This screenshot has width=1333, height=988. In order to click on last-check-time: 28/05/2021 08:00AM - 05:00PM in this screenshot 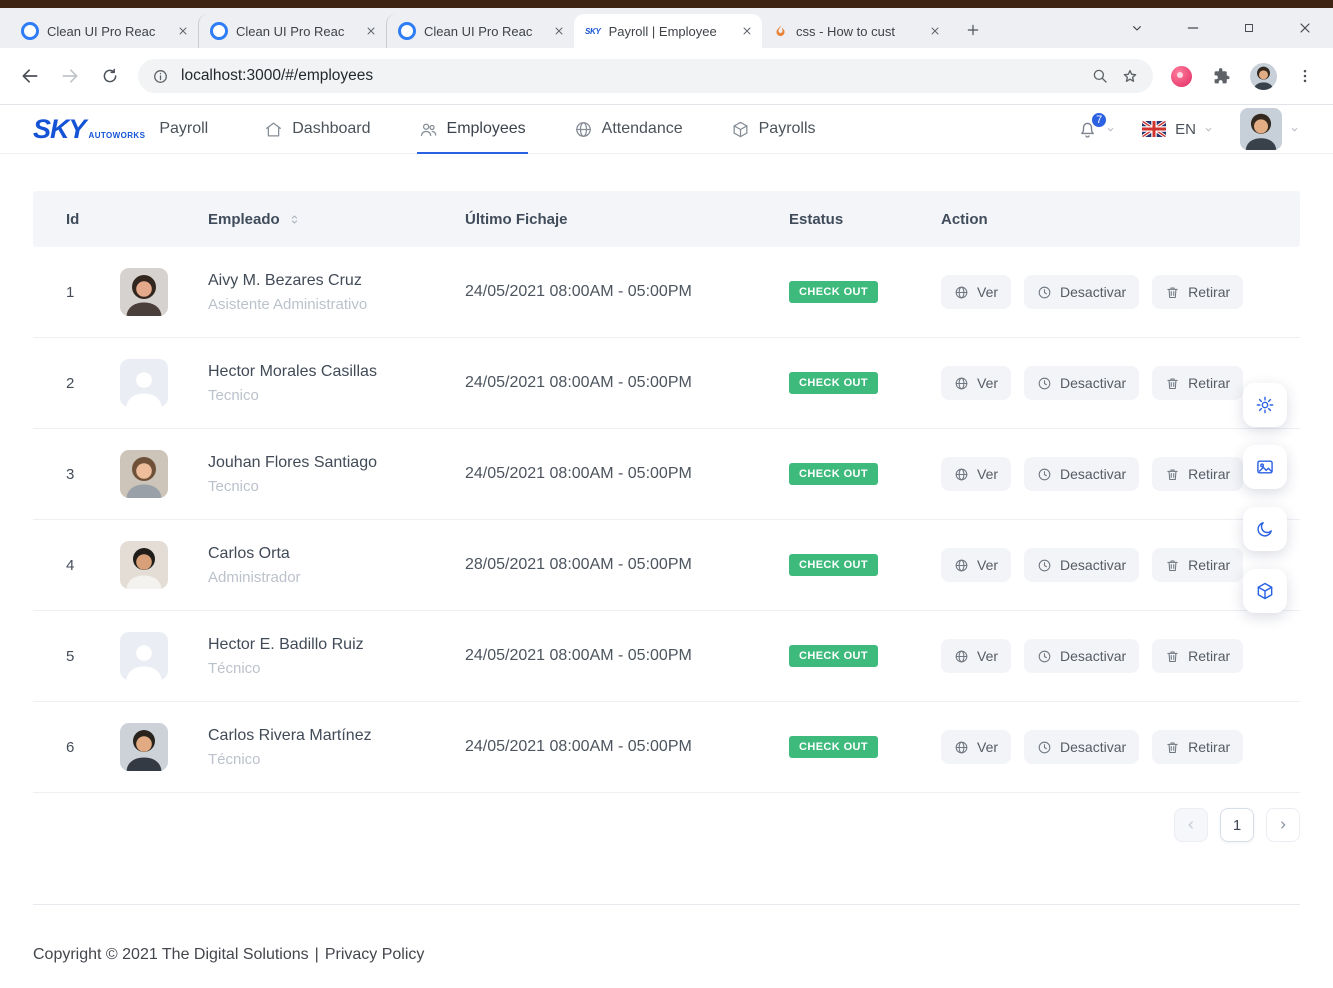, I will do `click(578, 564)`.